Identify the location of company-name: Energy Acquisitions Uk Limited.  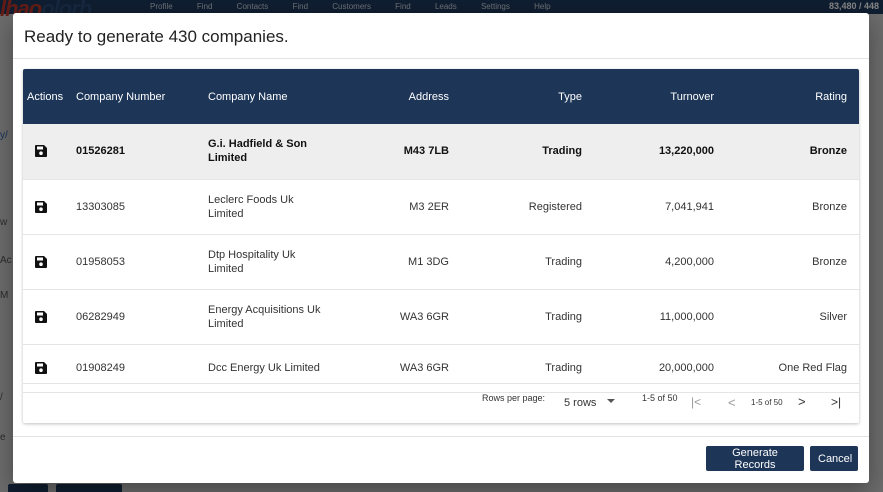
(264, 316).